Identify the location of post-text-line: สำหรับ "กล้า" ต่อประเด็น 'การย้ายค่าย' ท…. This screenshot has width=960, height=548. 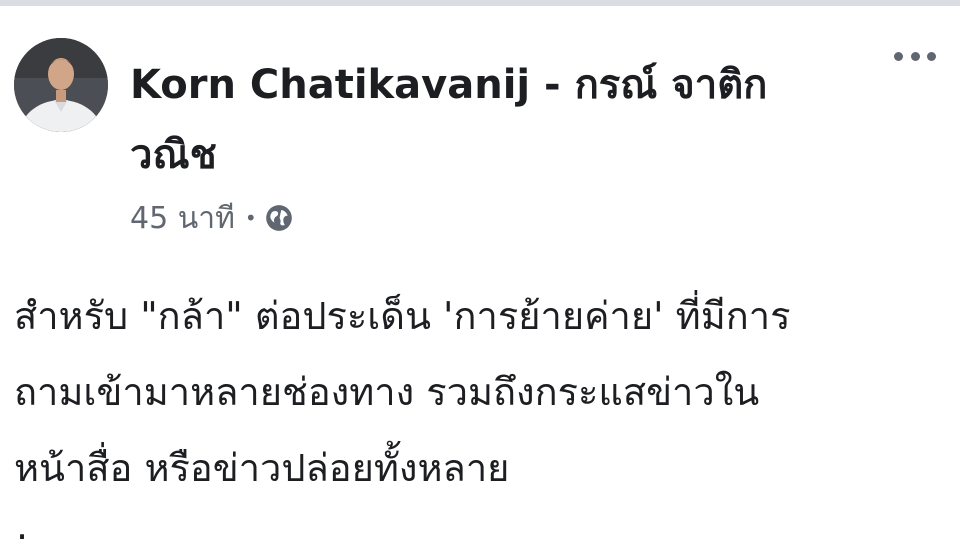
(402, 316).